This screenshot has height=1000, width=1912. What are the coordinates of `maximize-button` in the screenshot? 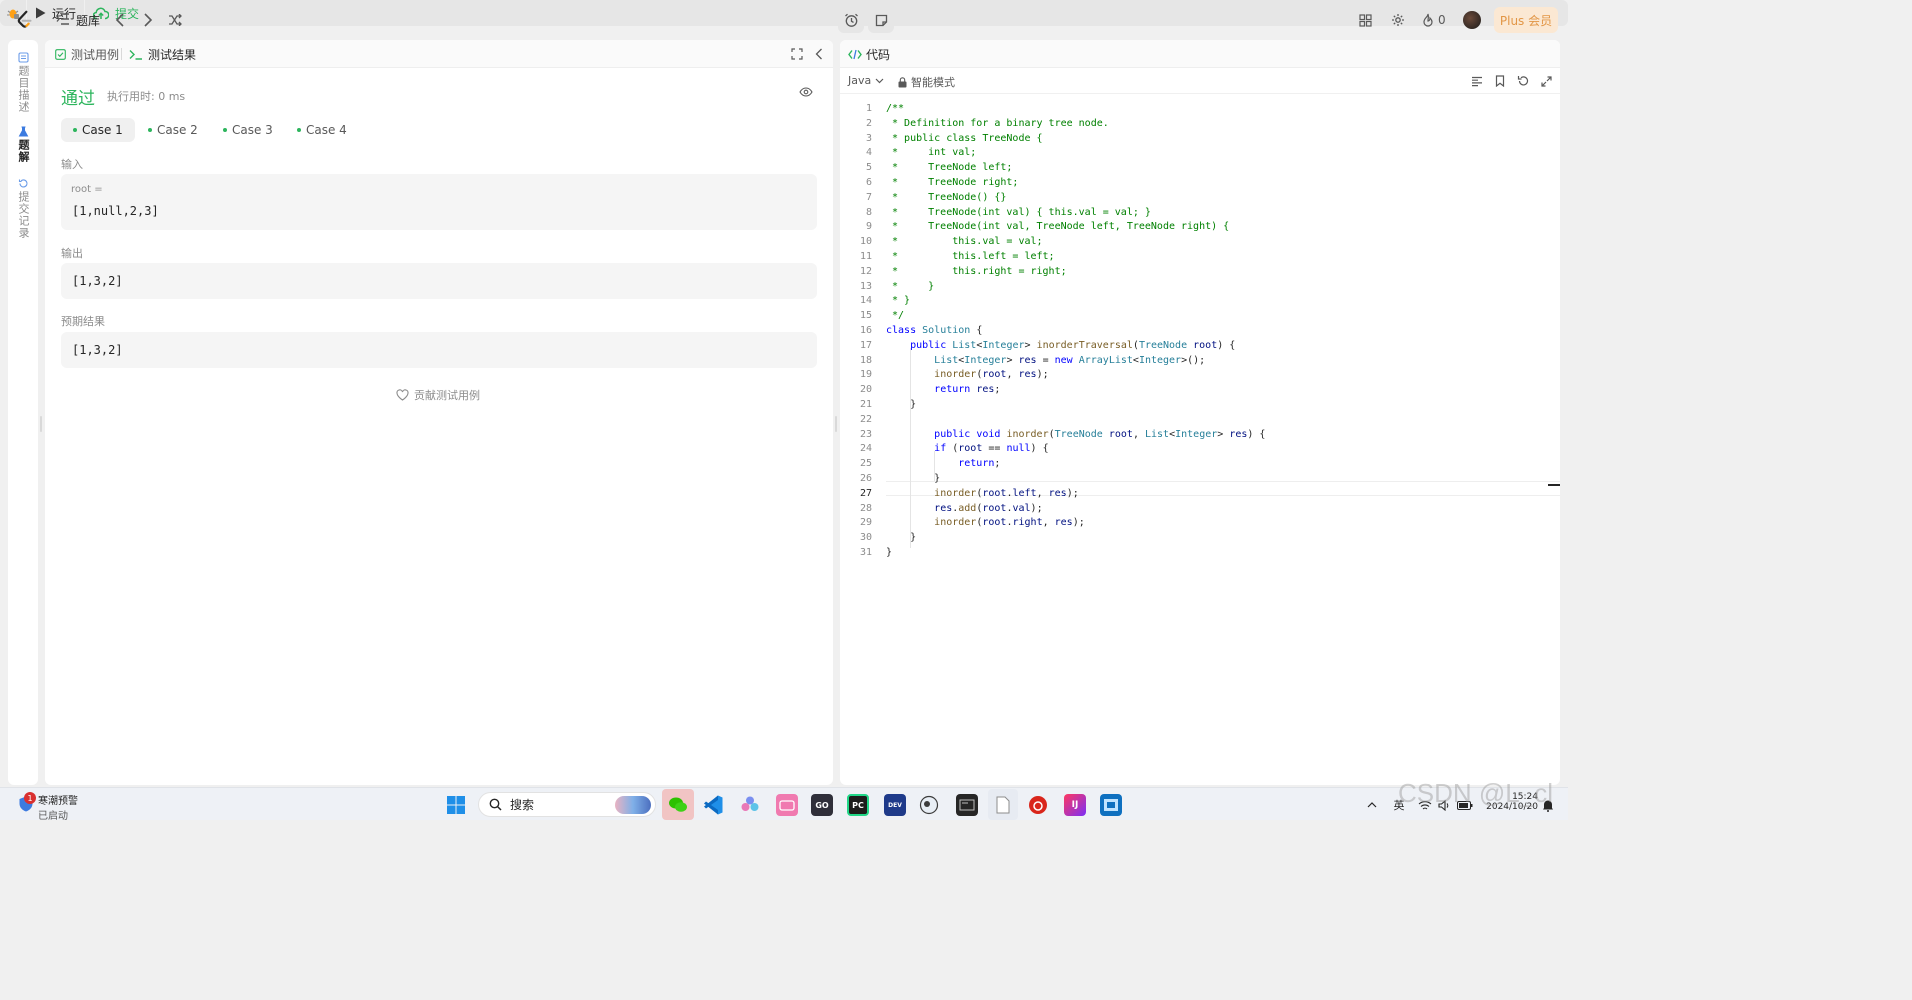 It's located at (797, 54).